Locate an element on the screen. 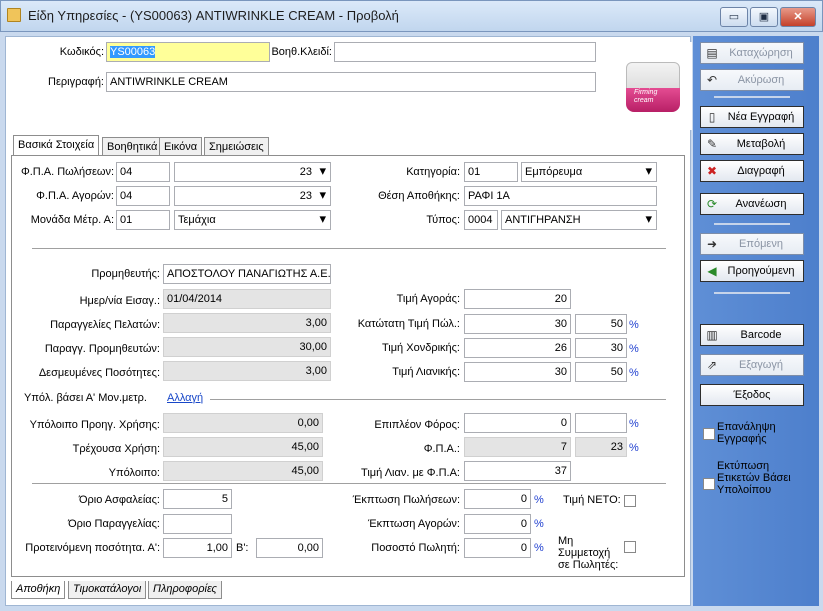 Image resolution: width=823 pixels, height=611 pixels. current-year-label: Τρέχουσα Χρήση: is located at coordinates (116, 449).